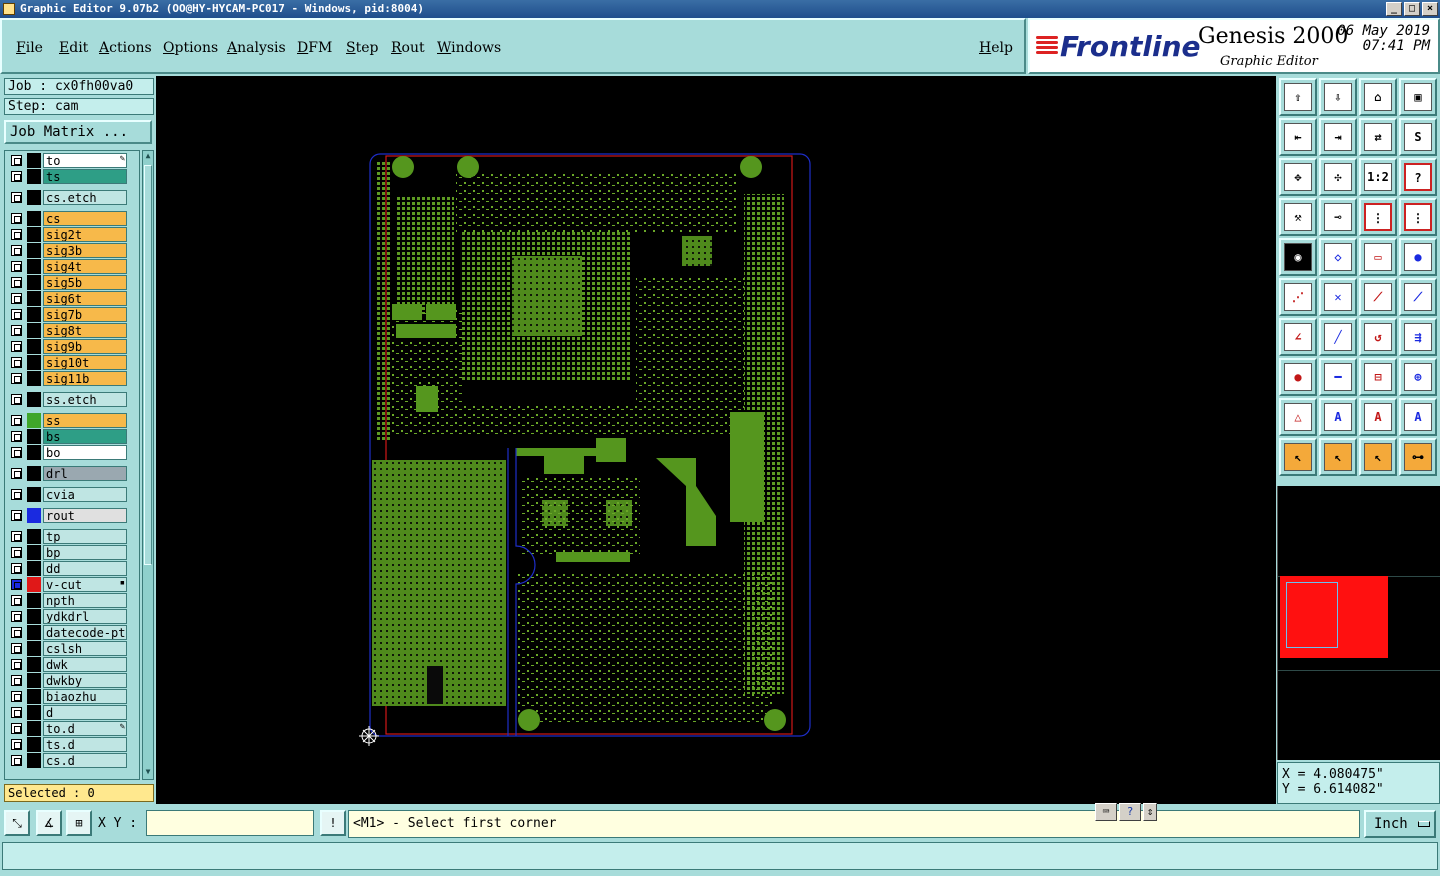 This screenshot has width=1440, height=876. I want to click on layer-name: sig10t, so click(85, 362).